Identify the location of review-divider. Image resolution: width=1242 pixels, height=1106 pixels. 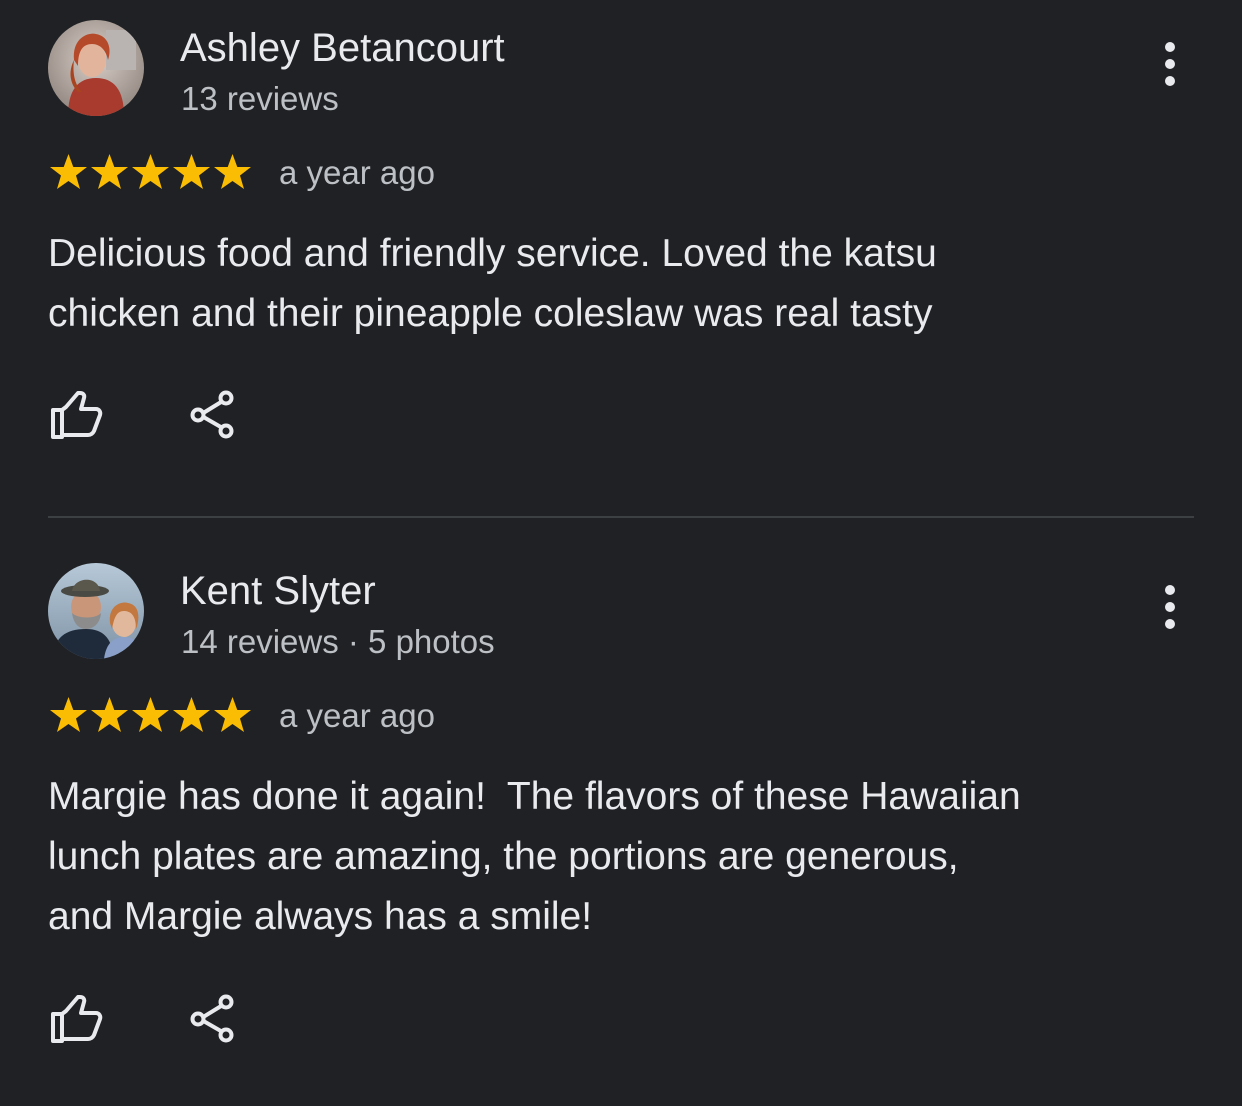
(621, 517).